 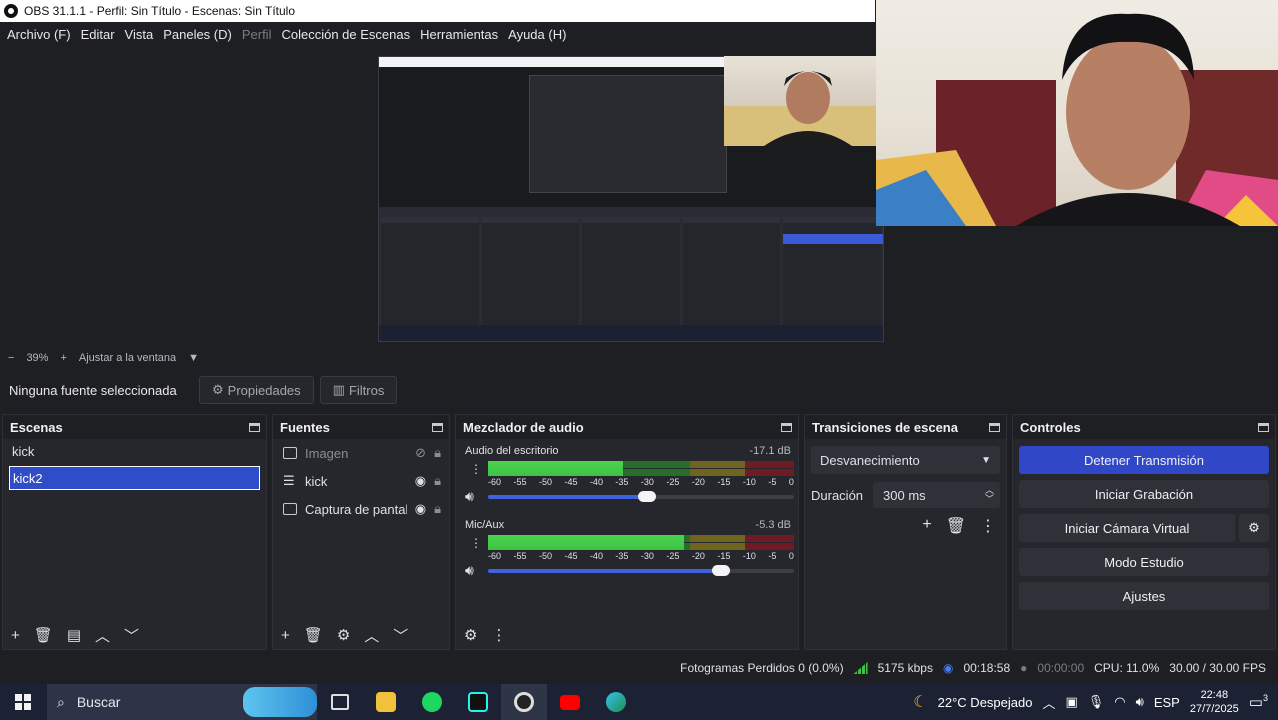 What do you see at coordinates (361, 481) in the screenshot?
I see `source-item: ☰ kick ◉ 🔒︎` at bounding box center [361, 481].